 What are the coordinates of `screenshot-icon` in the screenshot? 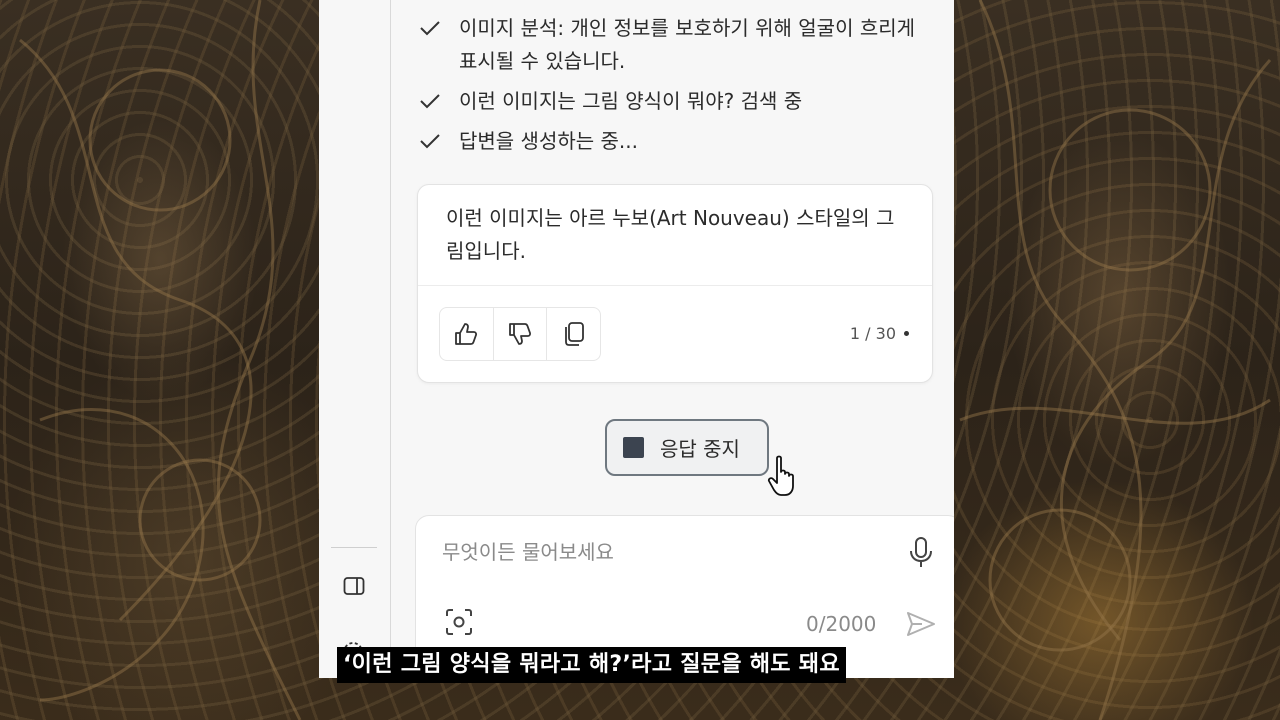 It's located at (459, 622).